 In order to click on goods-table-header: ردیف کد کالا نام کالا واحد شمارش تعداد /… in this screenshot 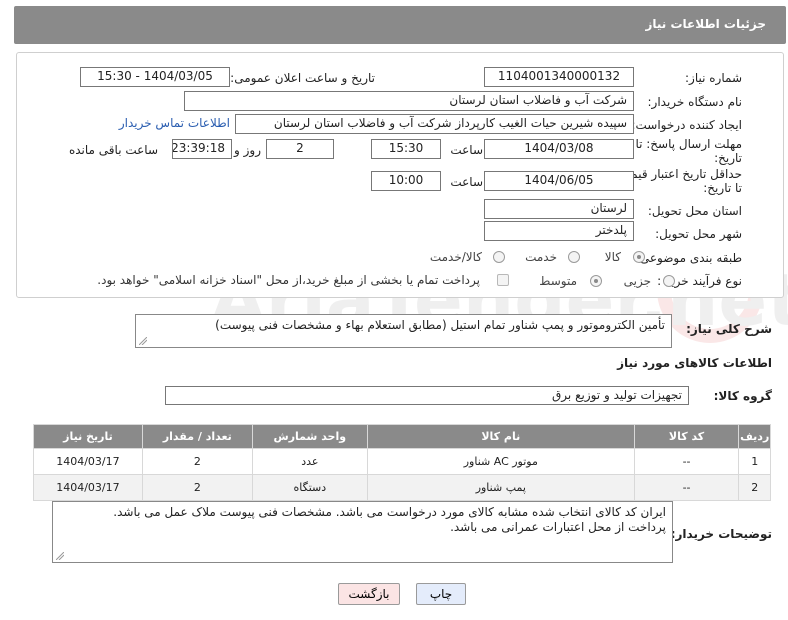, I will do `click(402, 436)`.